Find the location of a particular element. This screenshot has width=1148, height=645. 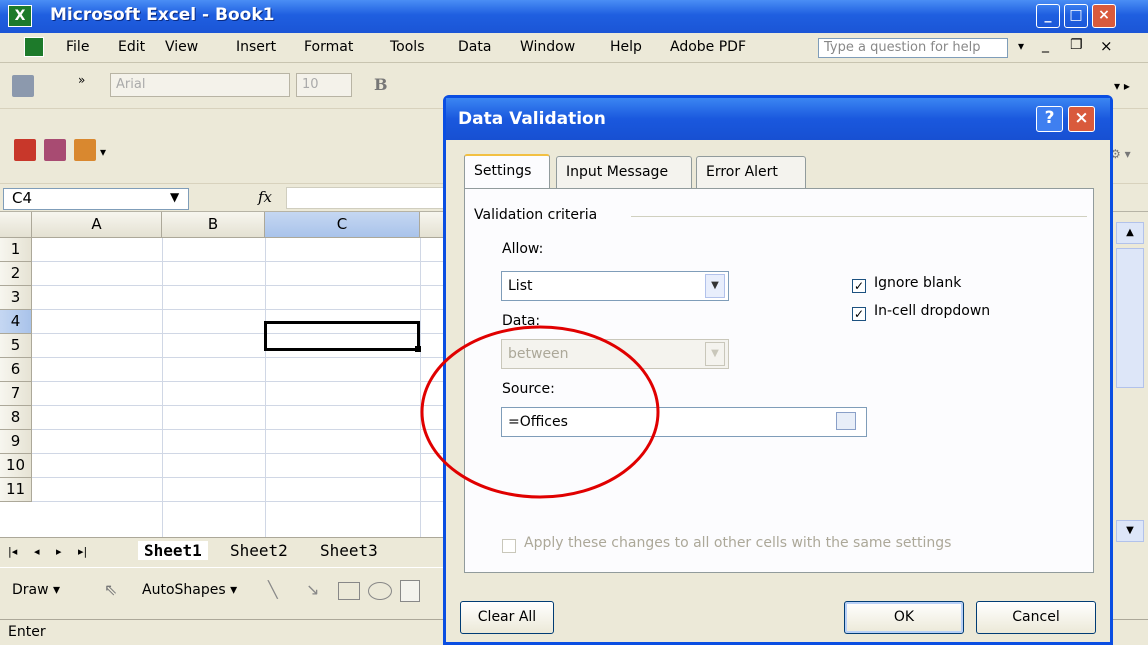

insert-function-icon: fx is located at coordinates (265, 197).